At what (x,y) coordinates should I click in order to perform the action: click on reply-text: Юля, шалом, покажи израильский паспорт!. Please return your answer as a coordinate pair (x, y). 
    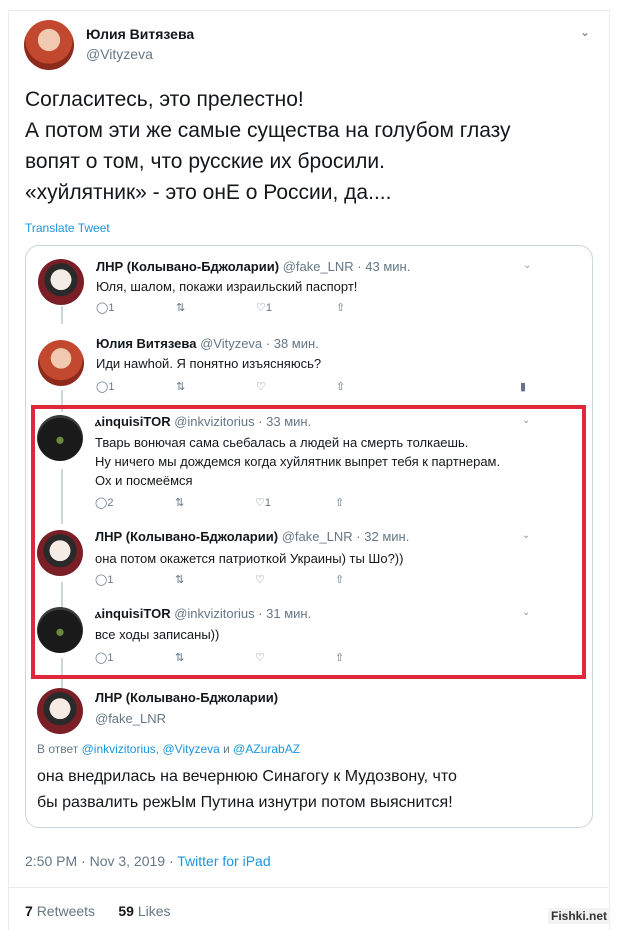
    Looking at the image, I should click on (227, 286).